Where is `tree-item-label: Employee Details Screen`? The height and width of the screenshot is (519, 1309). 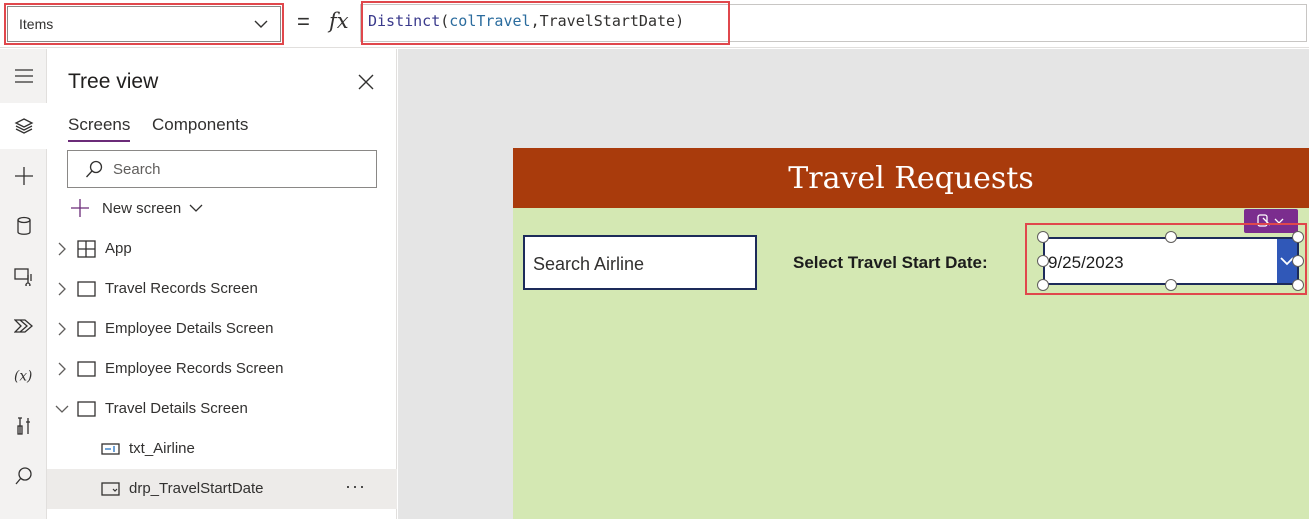
tree-item-label: Employee Details Screen is located at coordinates (189, 328).